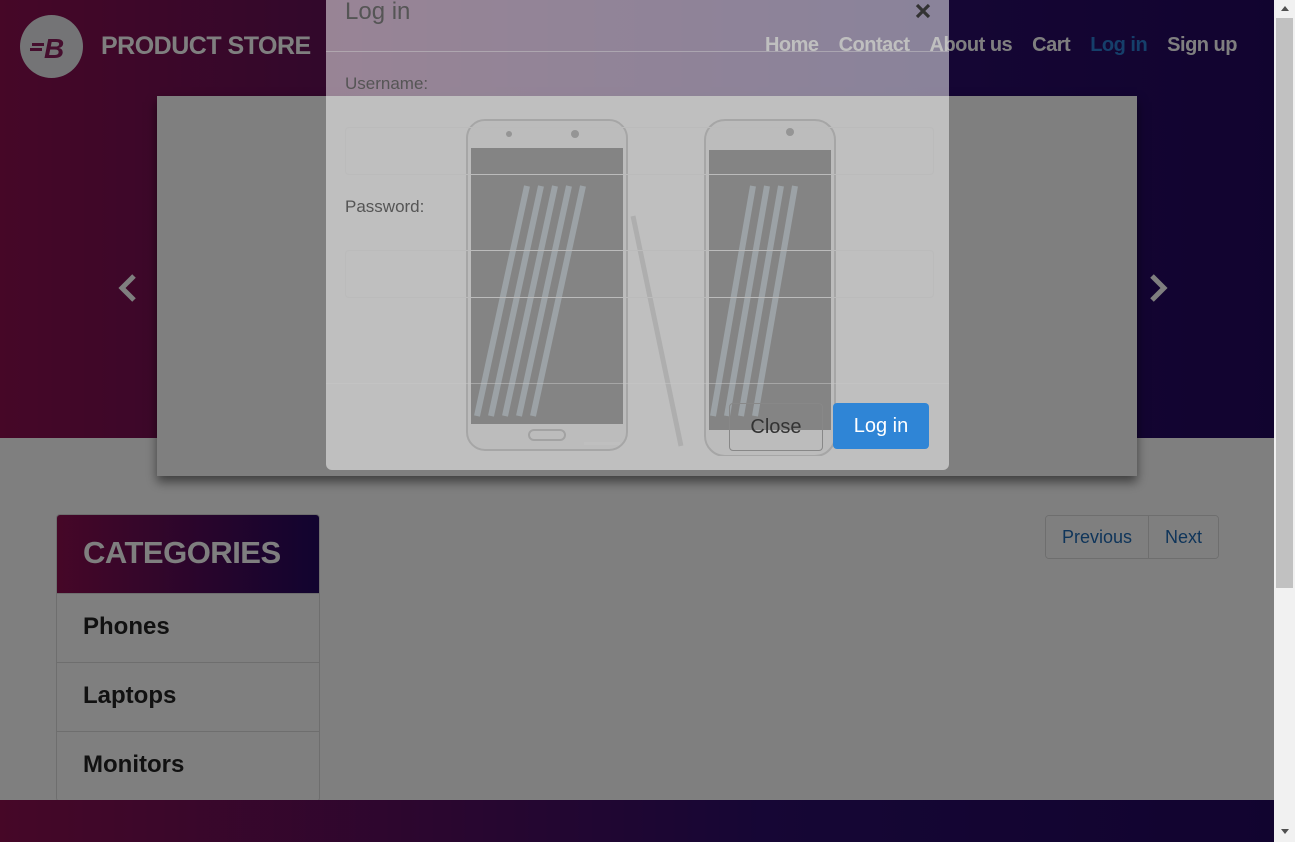  Describe the element at coordinates (1285, 831) in the screenshot. I see `scroll-down-icon` at that location.